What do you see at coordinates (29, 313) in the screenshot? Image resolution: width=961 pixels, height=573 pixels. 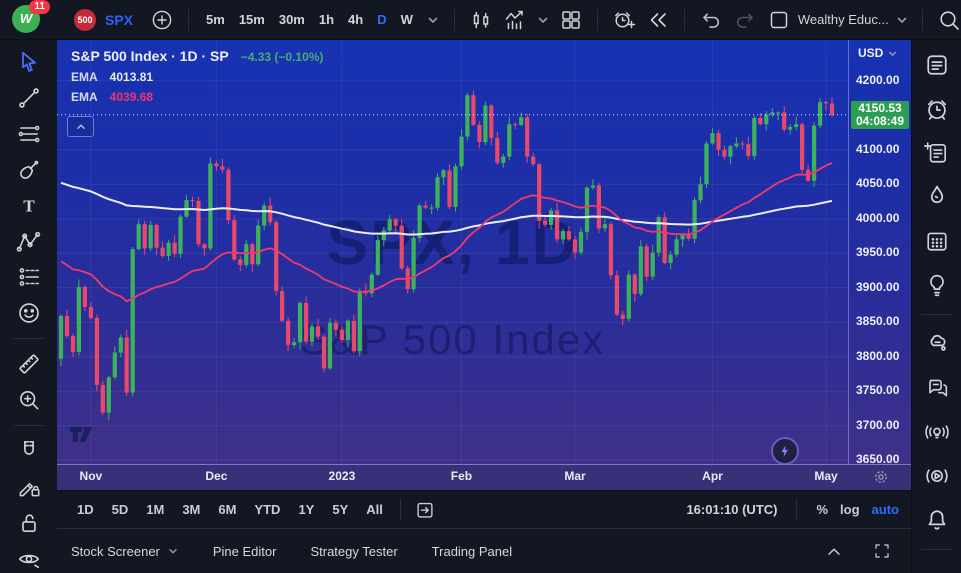 I see `emoji-tool-button` at bounding box center [29, 313].